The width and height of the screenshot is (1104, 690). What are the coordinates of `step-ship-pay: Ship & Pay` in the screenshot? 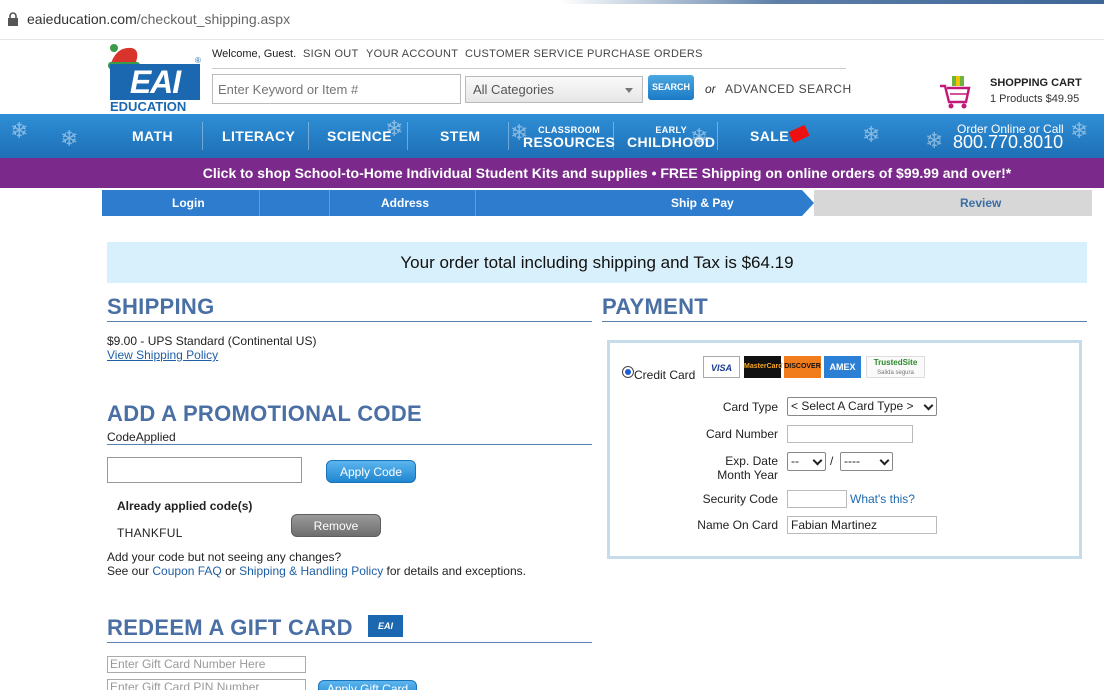 It's located at (702, 203).